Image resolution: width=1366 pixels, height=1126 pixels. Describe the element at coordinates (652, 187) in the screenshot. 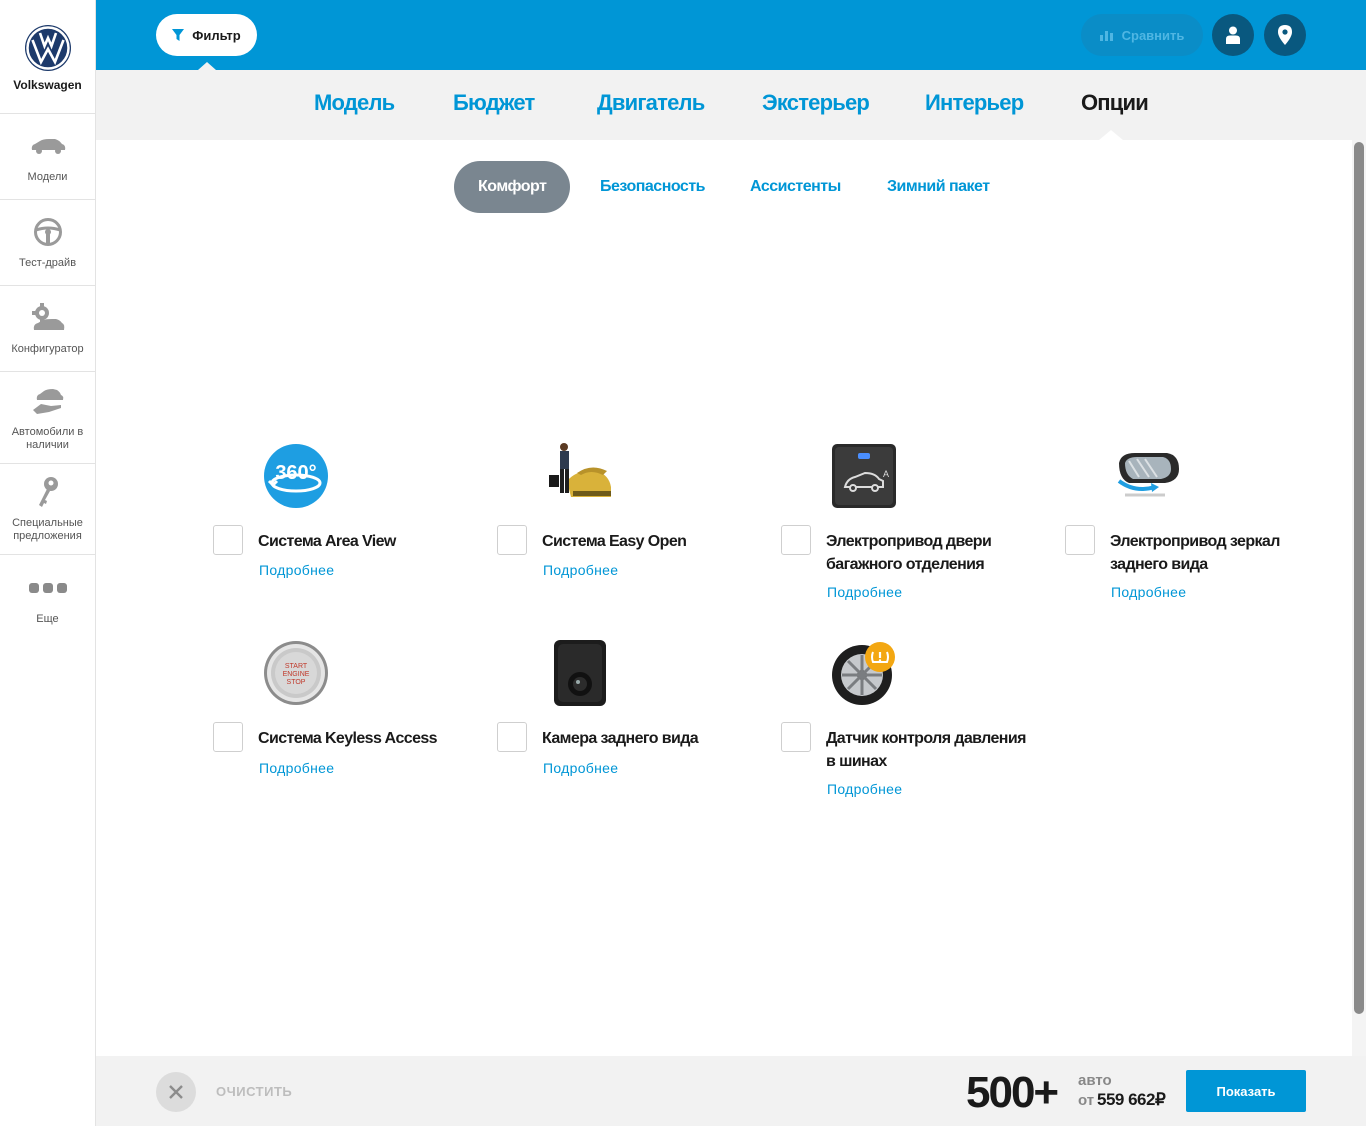

I see `subtab-safety: Безопасность` at that location.